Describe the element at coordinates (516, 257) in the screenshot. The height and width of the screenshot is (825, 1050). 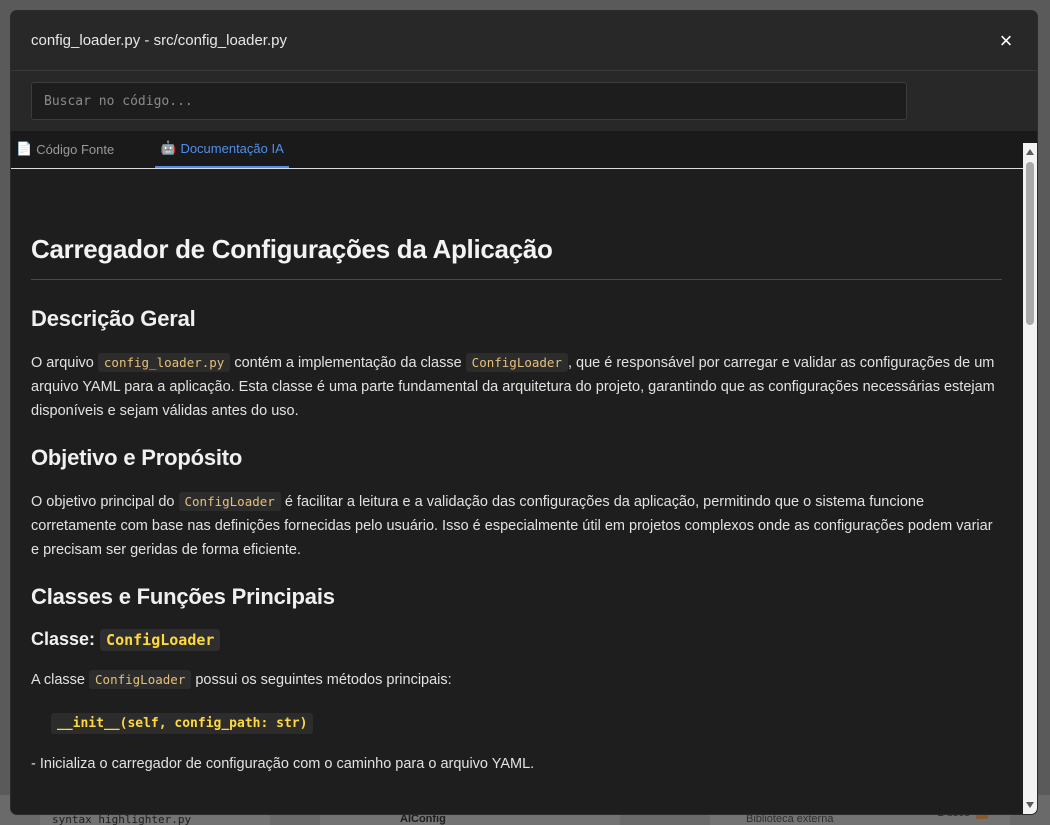
I see `doc-title: Carregador de Configurações da Aplicação` at that location.